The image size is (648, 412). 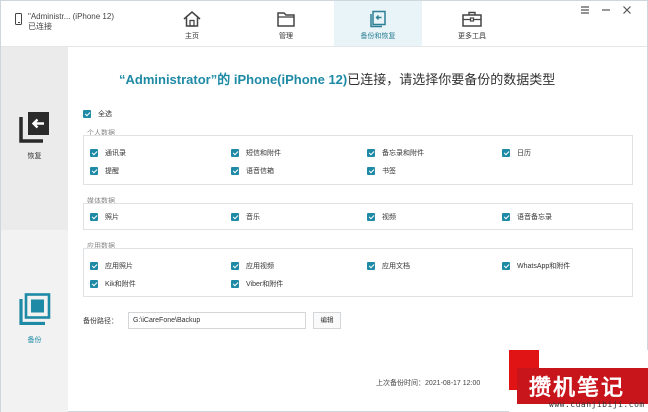 What do you see at coordinates (253, 217) in the screenshot?
I see `data-type-label: 音乐` at bounding box center [253, 217].